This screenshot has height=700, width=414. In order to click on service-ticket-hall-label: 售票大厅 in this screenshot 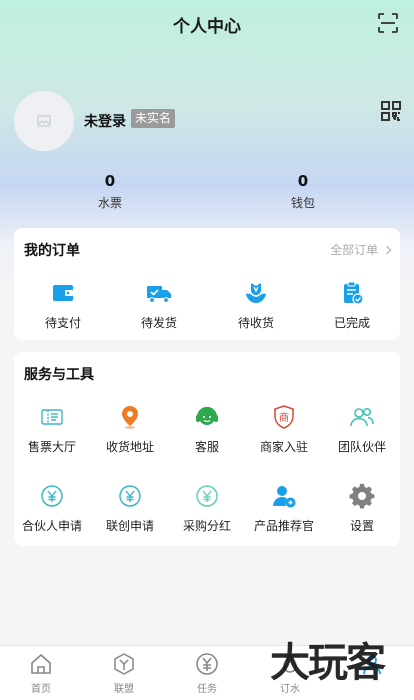, I will do `click(51, 447)`.